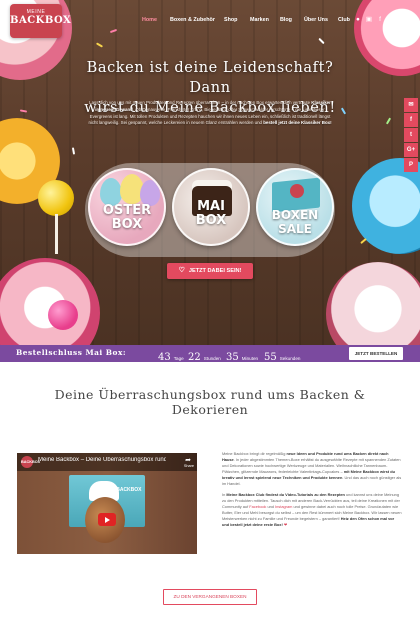  I want to click on instagram-icon: ◯, so click(390, 20).